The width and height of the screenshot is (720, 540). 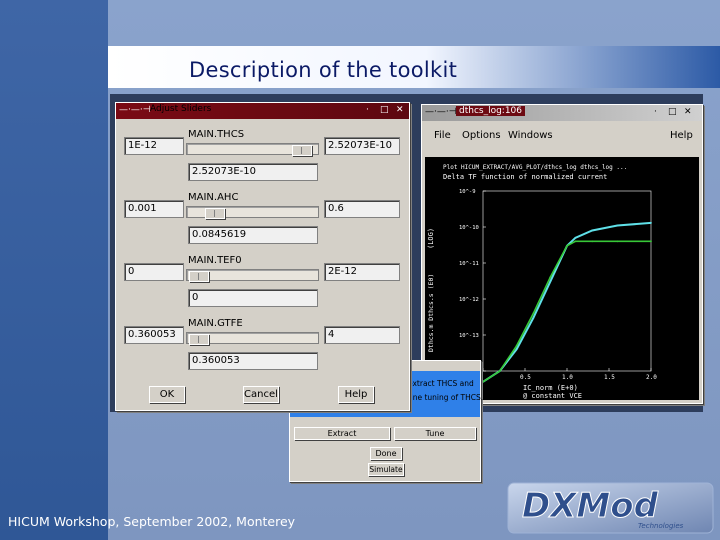 What do you see at coordinates (525, 177) in the screenshot?
I see `plot-title-line2: Delta TF function of normalized current` at bounding box center [525, 177].